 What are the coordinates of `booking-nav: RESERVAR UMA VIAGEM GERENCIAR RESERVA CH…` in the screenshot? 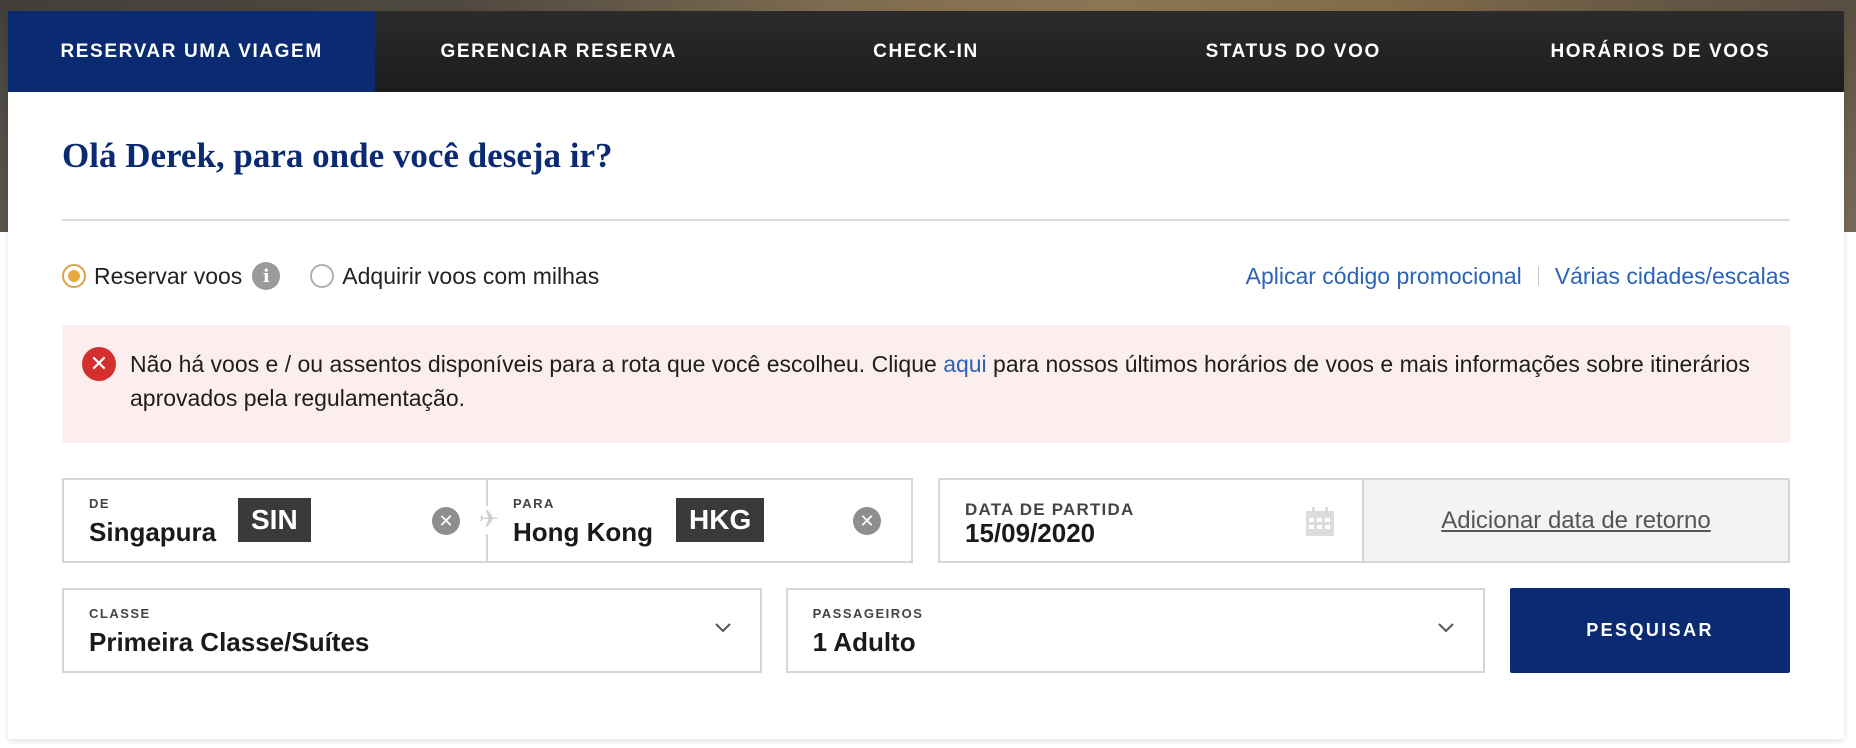 It's located at (926, 51).